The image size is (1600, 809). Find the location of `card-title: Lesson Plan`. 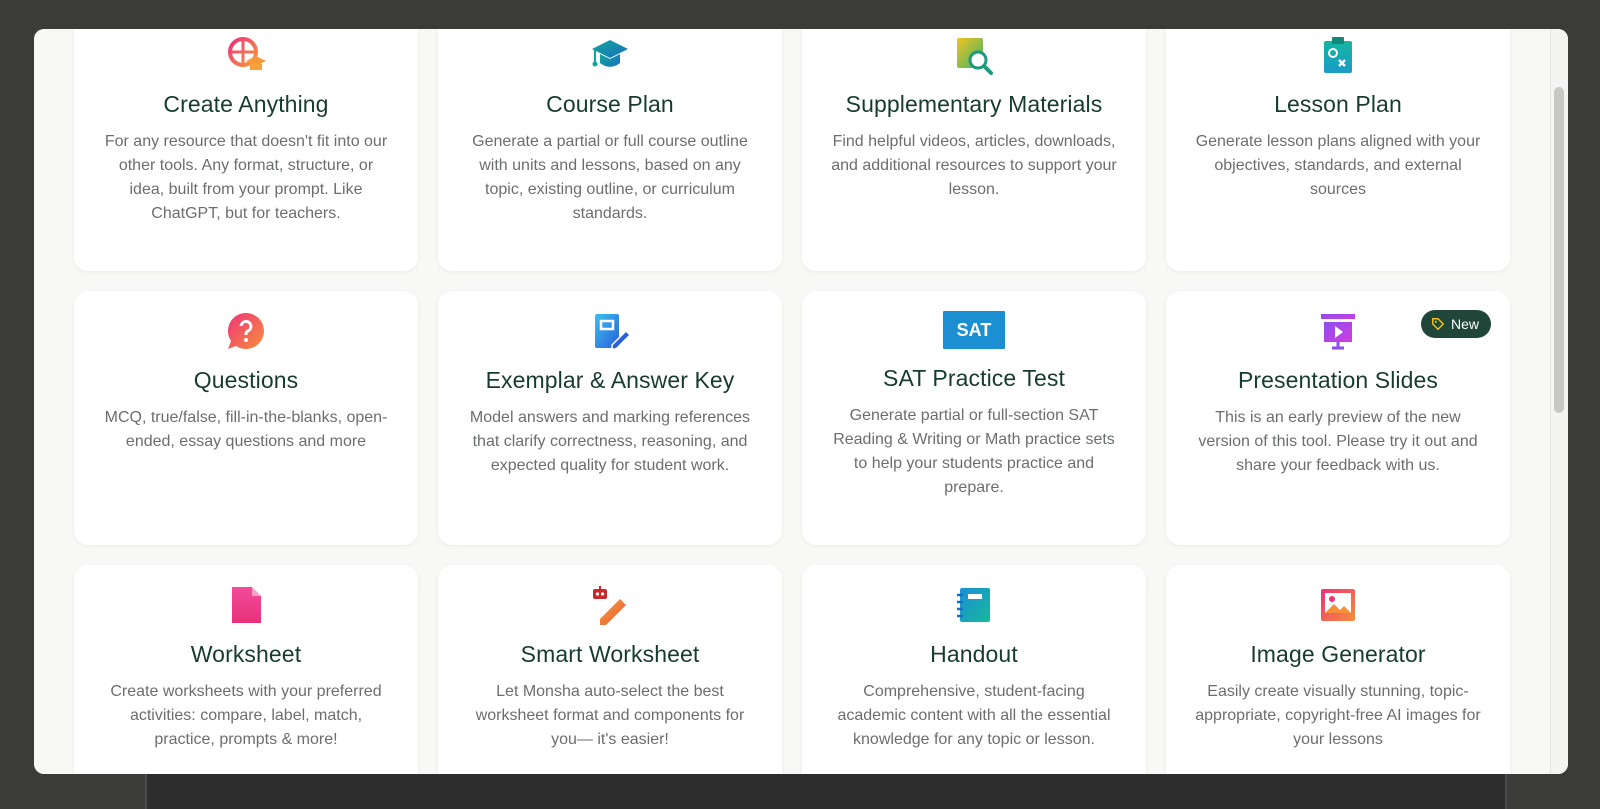

card-title: Lesson Plan is located at coordinates (1338, 104).